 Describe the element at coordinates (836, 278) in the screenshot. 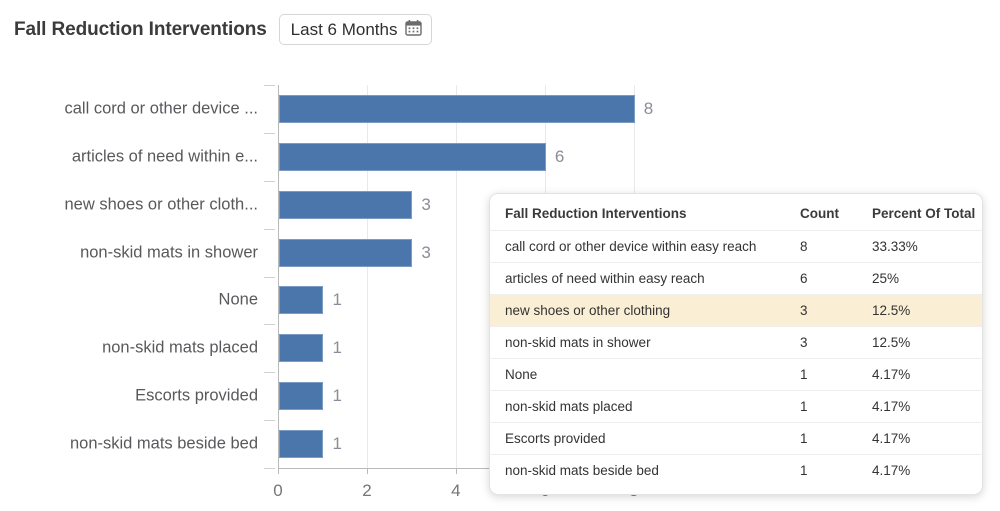

I see `cell-count: 6` at that location.